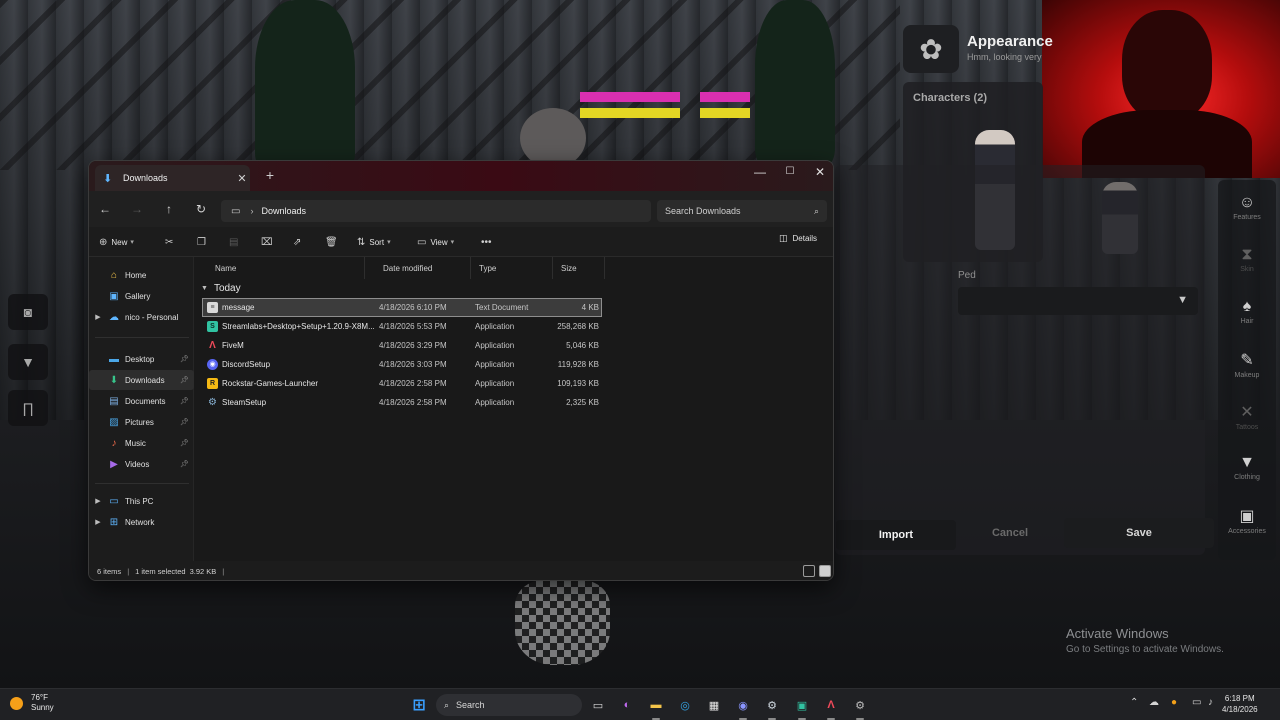  I want to click on share-button: ⇗, so click(299, 242).